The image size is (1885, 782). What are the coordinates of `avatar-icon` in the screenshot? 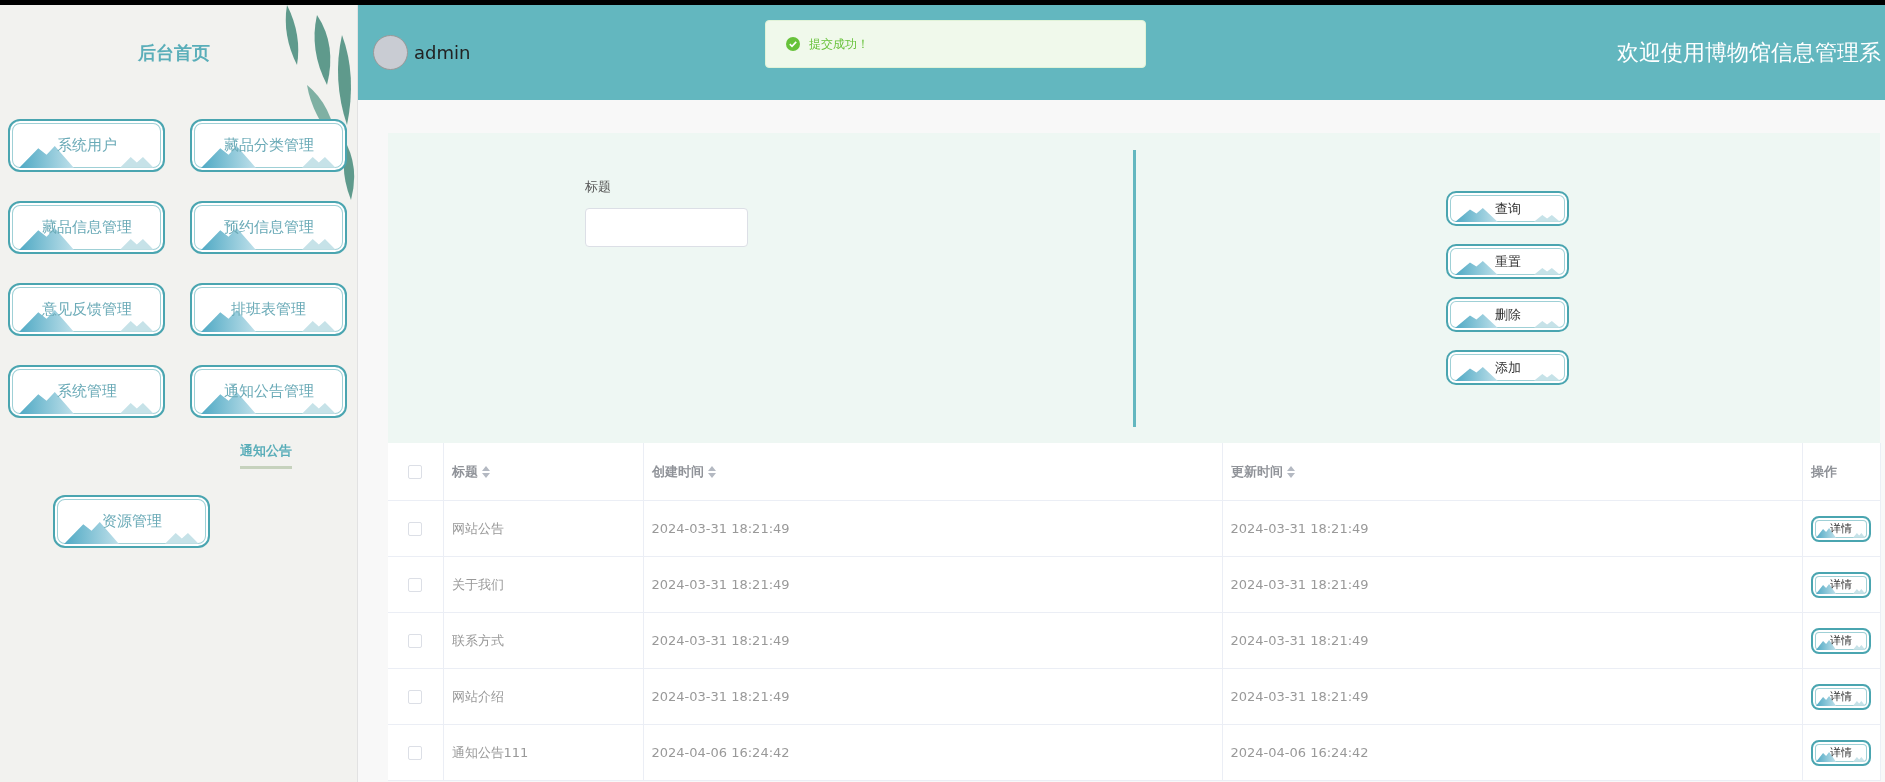 It's located at (390, 52).